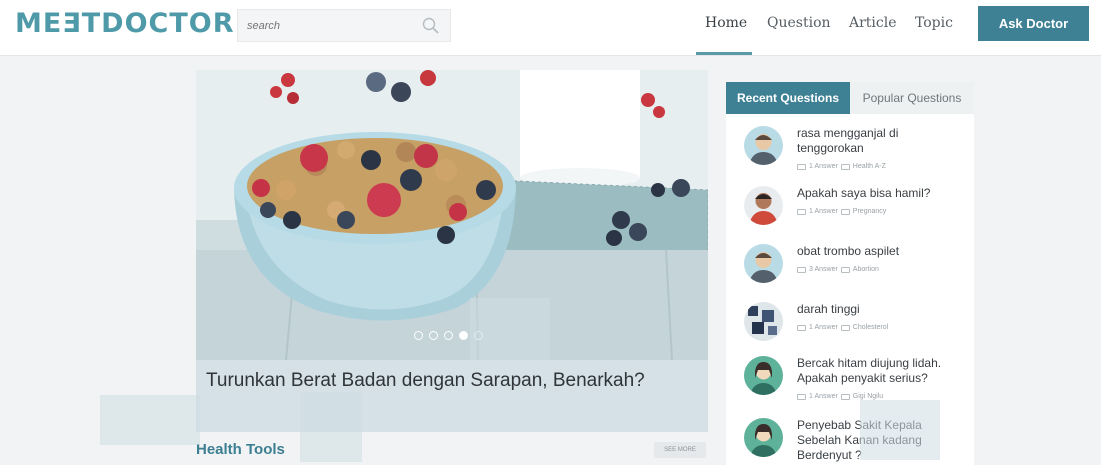  Describe the element at coordinates (240, 449) in the screenshot. I see `health-tools-title: Health Tools` at that location.